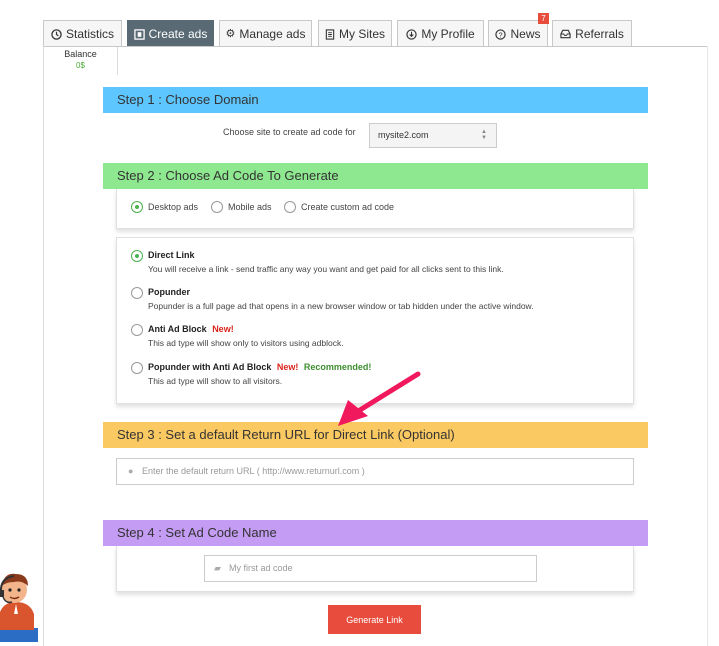 This screenshot has width=719, height=646. What do you see at coordinates (330, 34) in the screenshot?
I see `document-icon` at bounding box center [330, 34].